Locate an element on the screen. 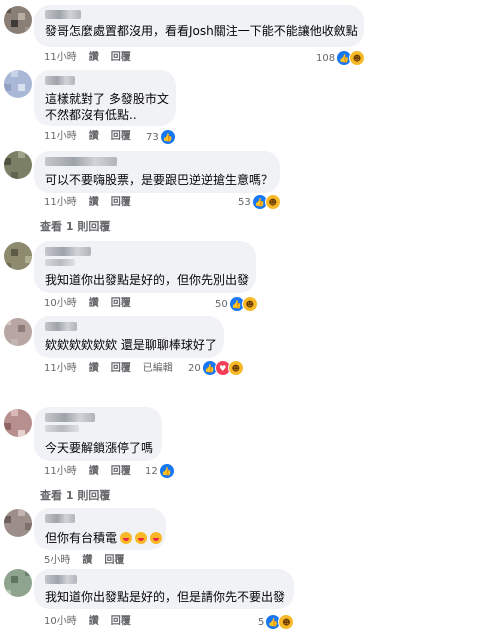 Image resolution: width=490 pixels, height=637 pixels. comment-text: 但你有台積電 is located at coordinates (104, 538).